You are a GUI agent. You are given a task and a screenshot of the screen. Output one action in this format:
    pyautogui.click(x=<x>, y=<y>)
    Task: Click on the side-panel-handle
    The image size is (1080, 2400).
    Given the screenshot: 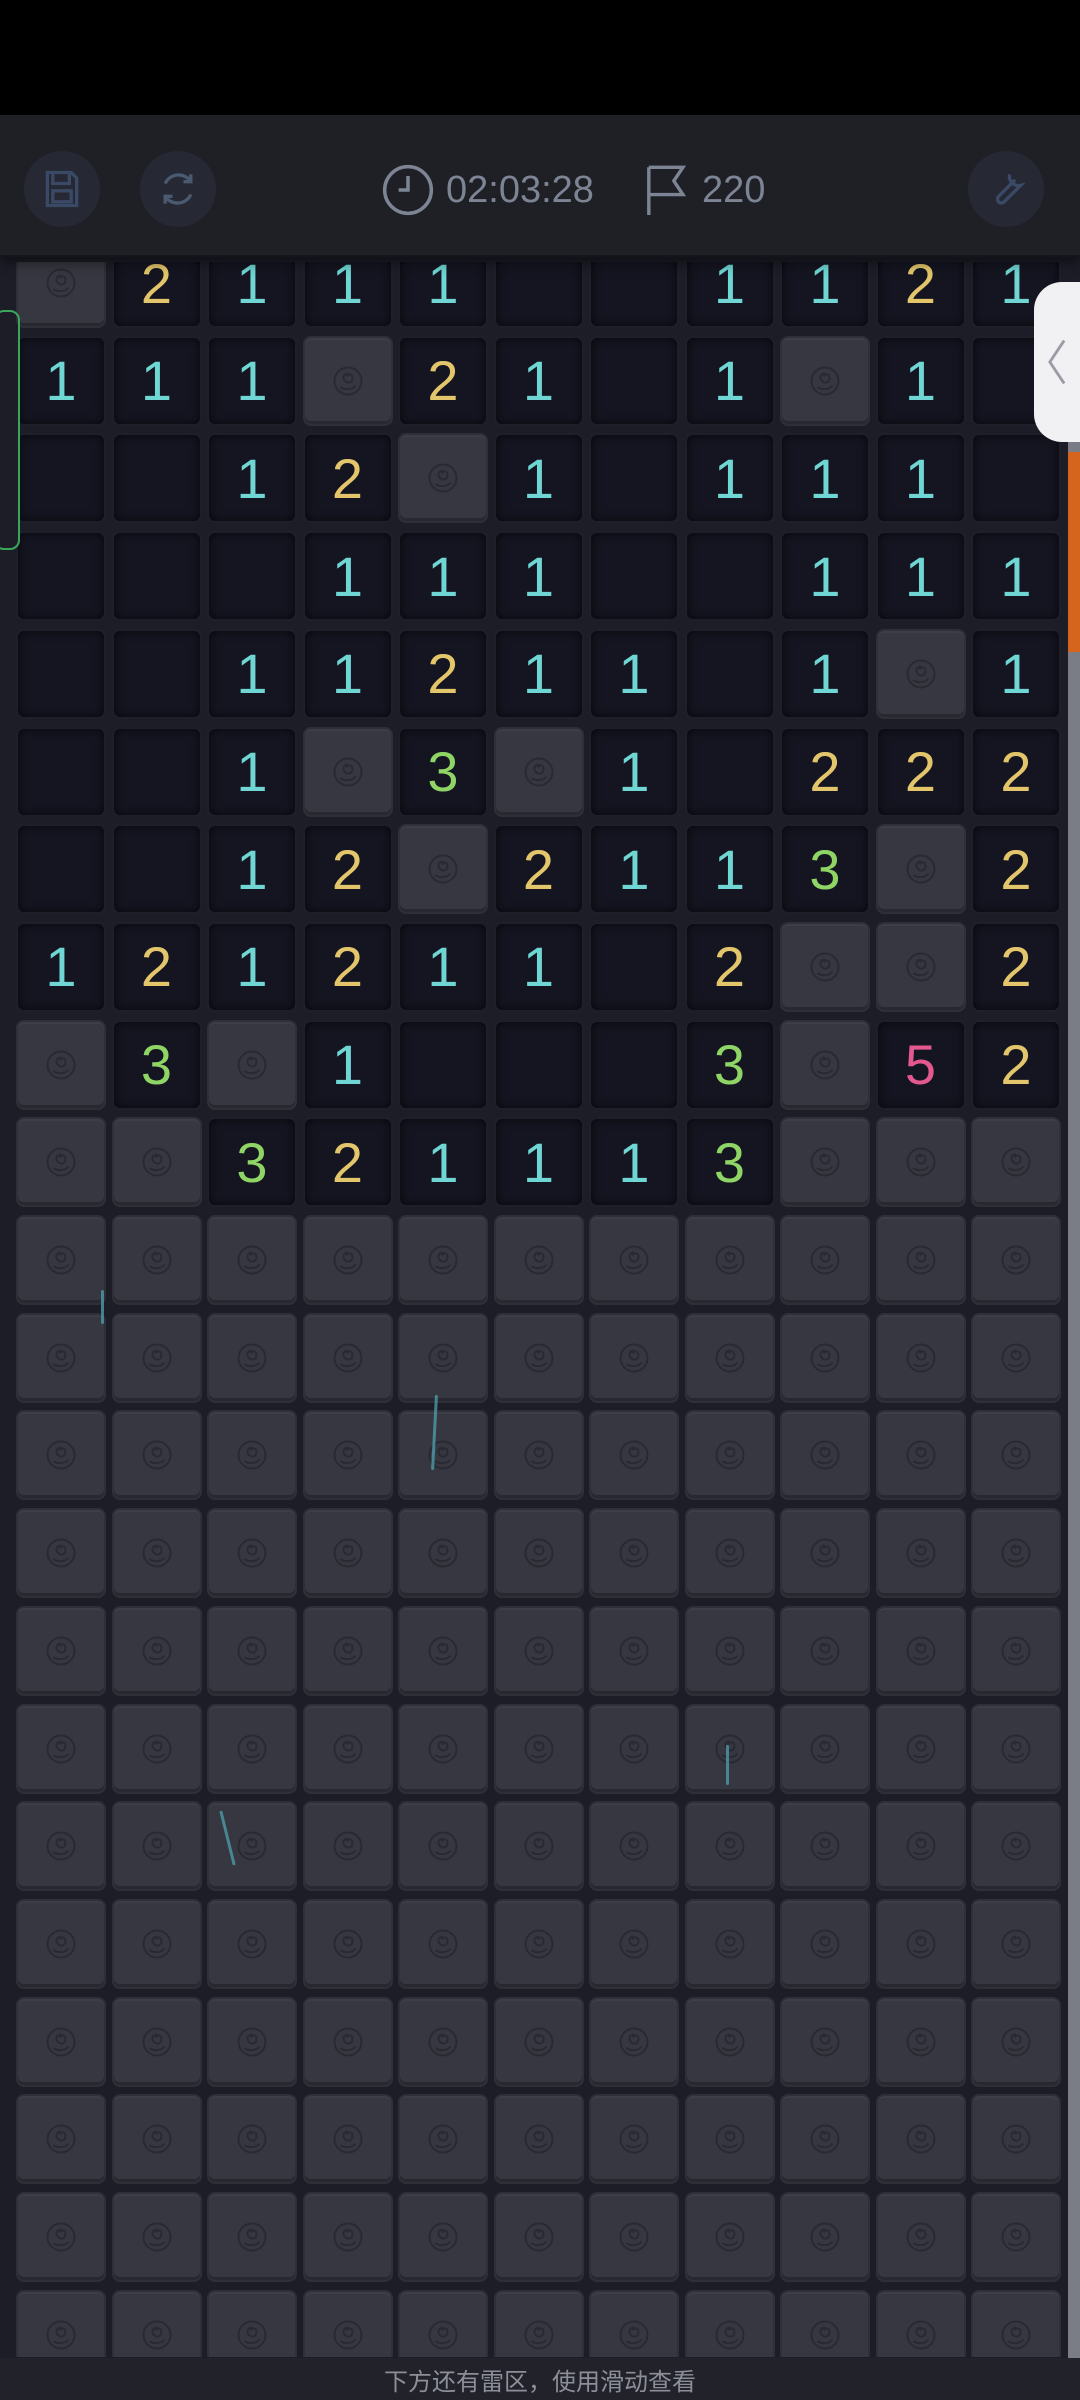 What is the action you would take?
    pyautogui.click(x=1057, y=362)
    